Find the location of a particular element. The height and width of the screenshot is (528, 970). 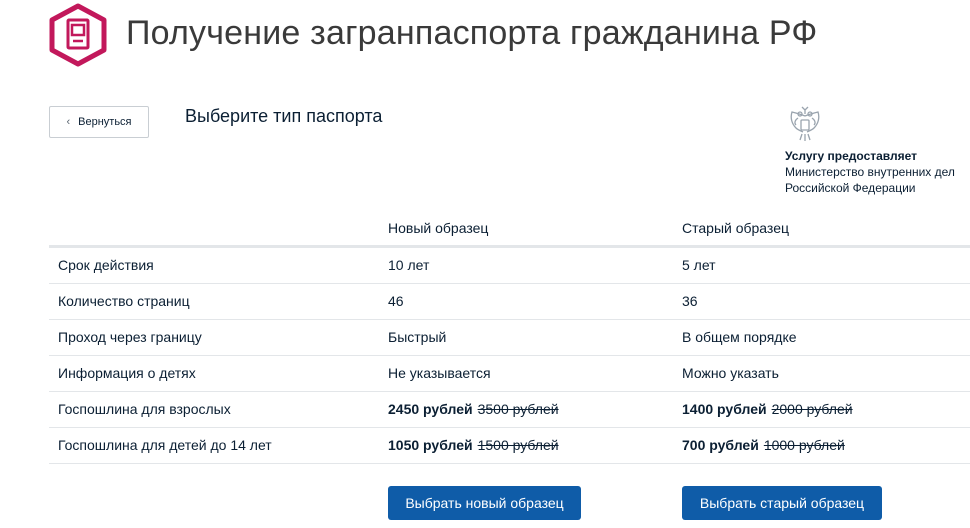

cell-old: 36 is located at coordinates (690, 301).